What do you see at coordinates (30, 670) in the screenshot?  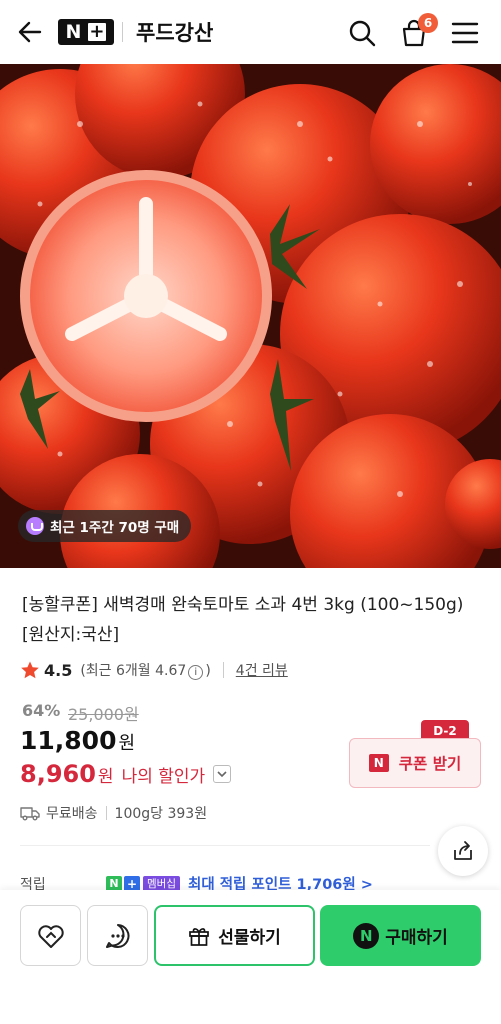 I see `star-icon` at bounding box center [30, 670].